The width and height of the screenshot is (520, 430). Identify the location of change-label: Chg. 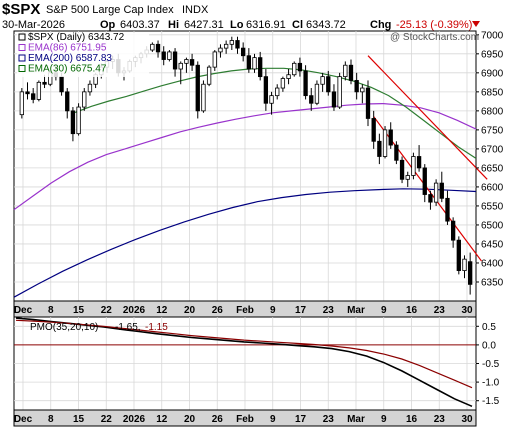
(380, 25).